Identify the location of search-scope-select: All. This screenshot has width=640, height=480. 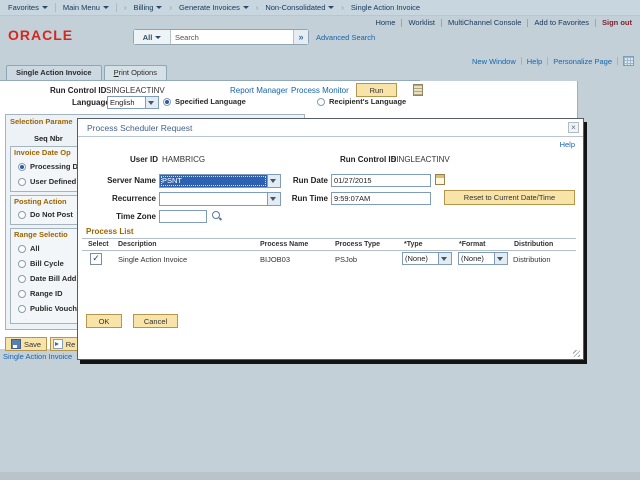
(152, 37).